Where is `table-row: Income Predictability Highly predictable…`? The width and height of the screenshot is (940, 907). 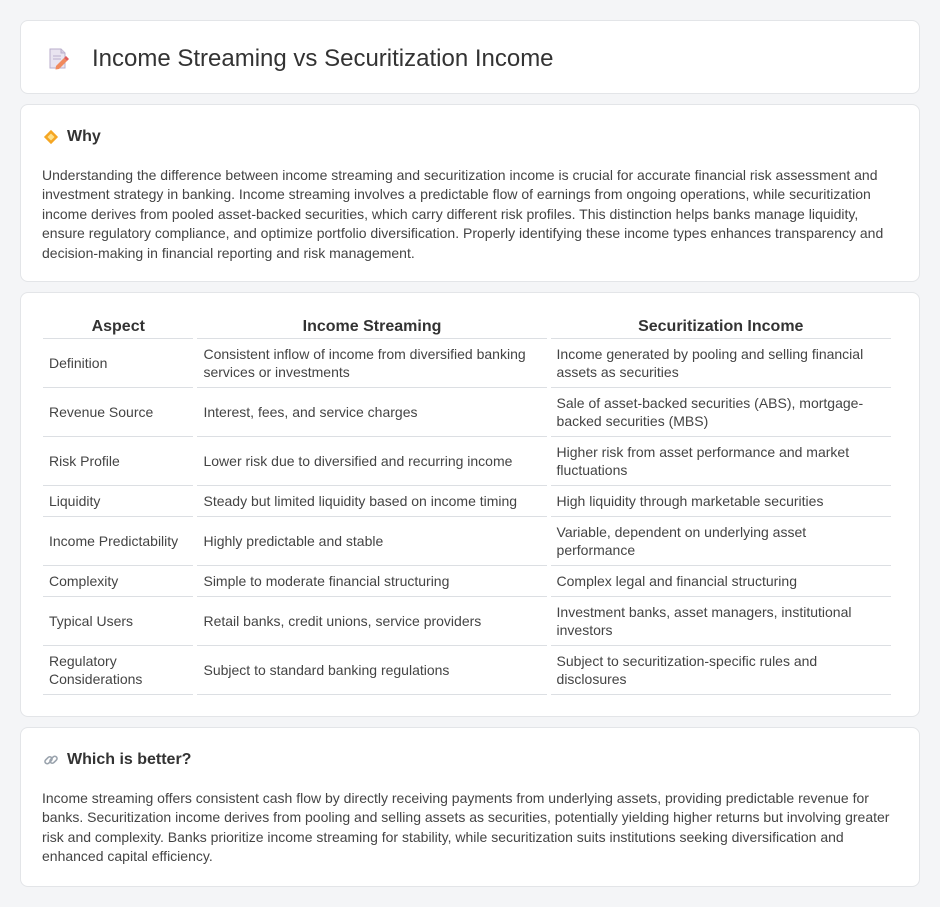 table-row: Income Predictability Highly predictable… is located at coordinates (467, 541).